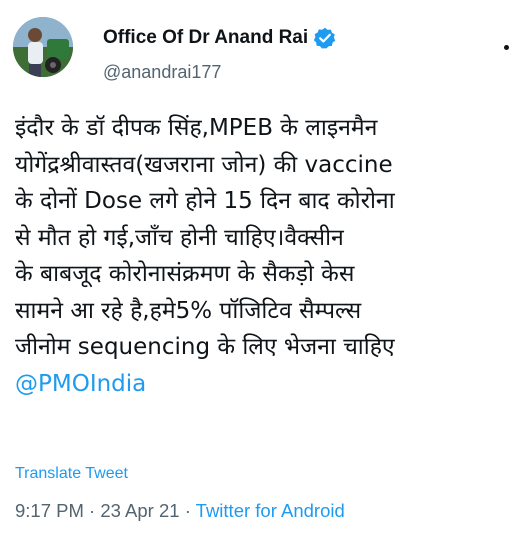 This screenshot has width=526, height=538. I want to click on author-handle: @anandrai177, so click(162, 72).